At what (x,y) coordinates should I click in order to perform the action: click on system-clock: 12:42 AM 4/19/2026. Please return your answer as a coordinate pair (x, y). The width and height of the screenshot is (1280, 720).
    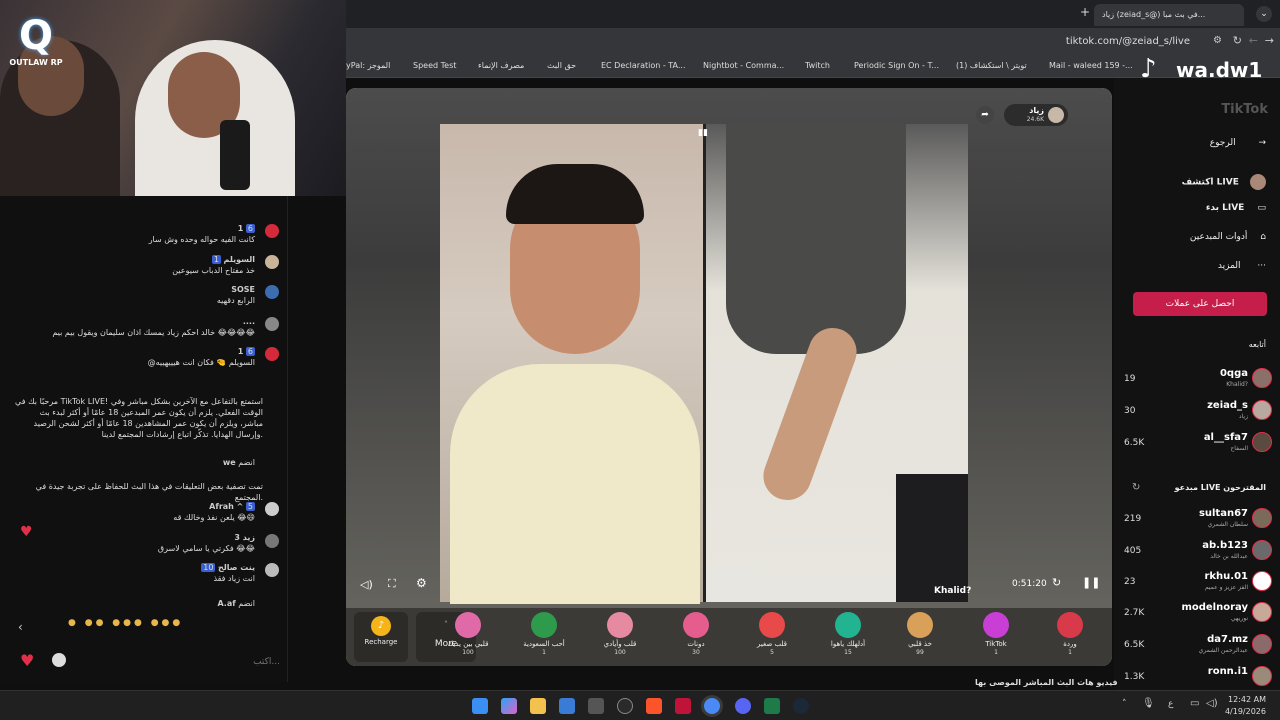
    Looking at the image, I should click on (1245, 706).